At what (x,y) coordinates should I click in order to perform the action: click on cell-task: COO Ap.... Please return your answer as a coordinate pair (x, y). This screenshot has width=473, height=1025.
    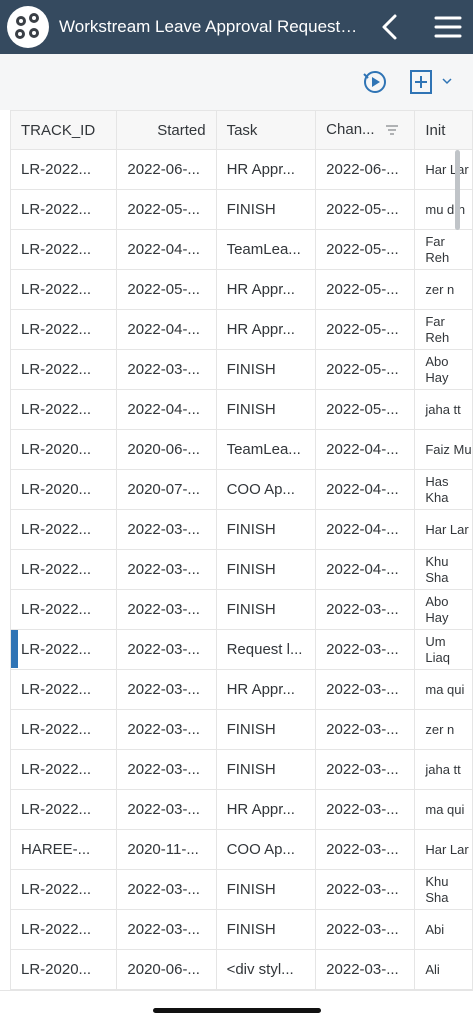
    Looking at the image, I should click on (266, 489).